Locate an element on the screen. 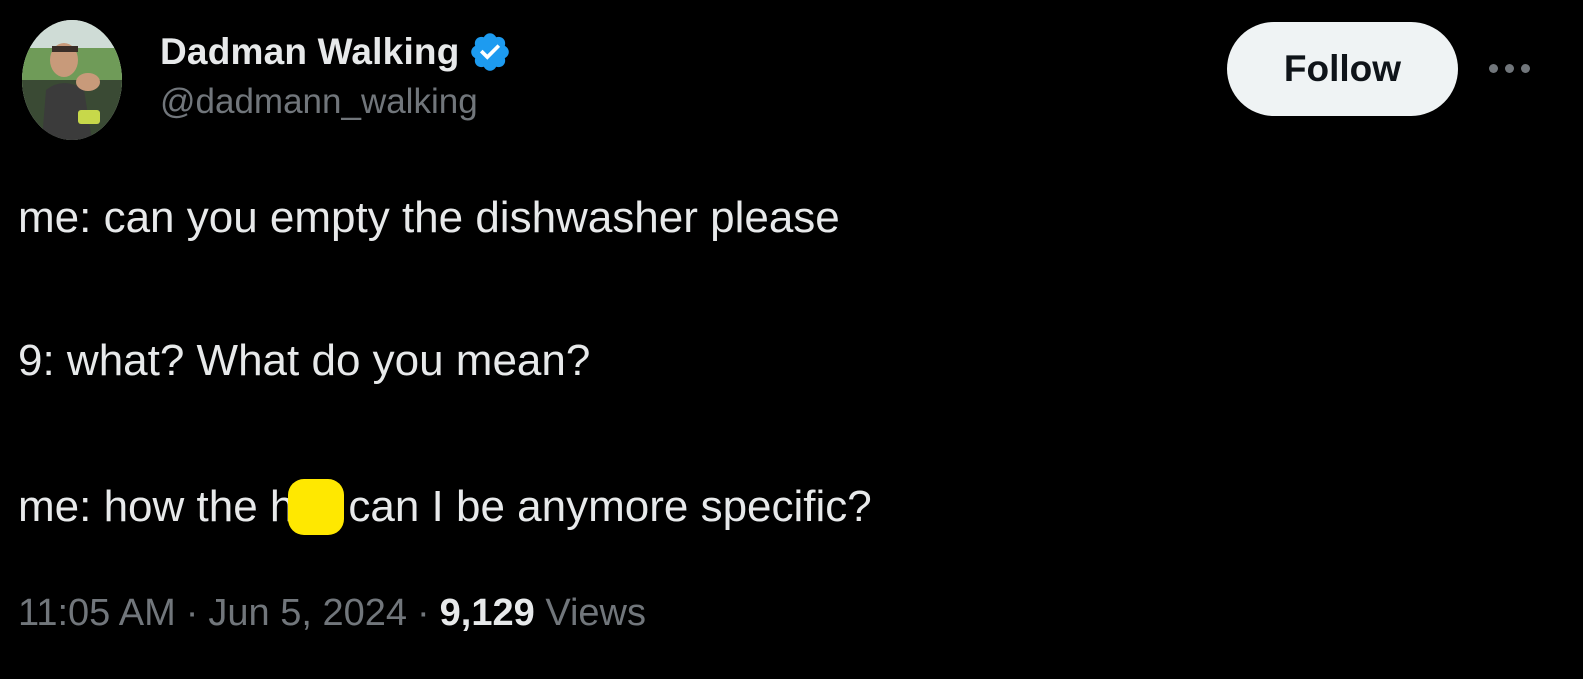 Image resolution: width=1583 pixels, height=679 pixels. views-count: 9,129 is located at coordinates (487, 613).